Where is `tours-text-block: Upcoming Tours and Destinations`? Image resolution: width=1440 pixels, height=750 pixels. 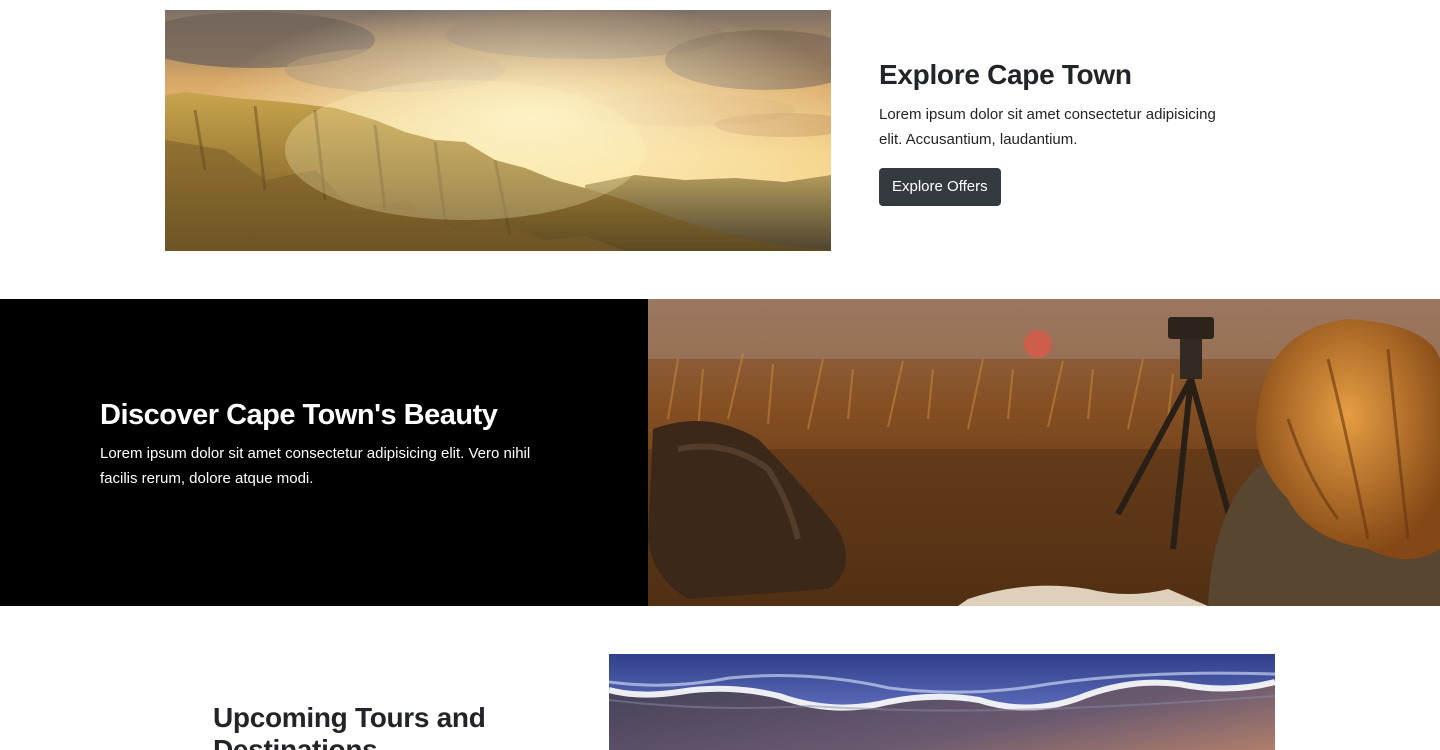 tours-text-block: Upcoming Tours and Destinations is located at coordinates (363, 726).